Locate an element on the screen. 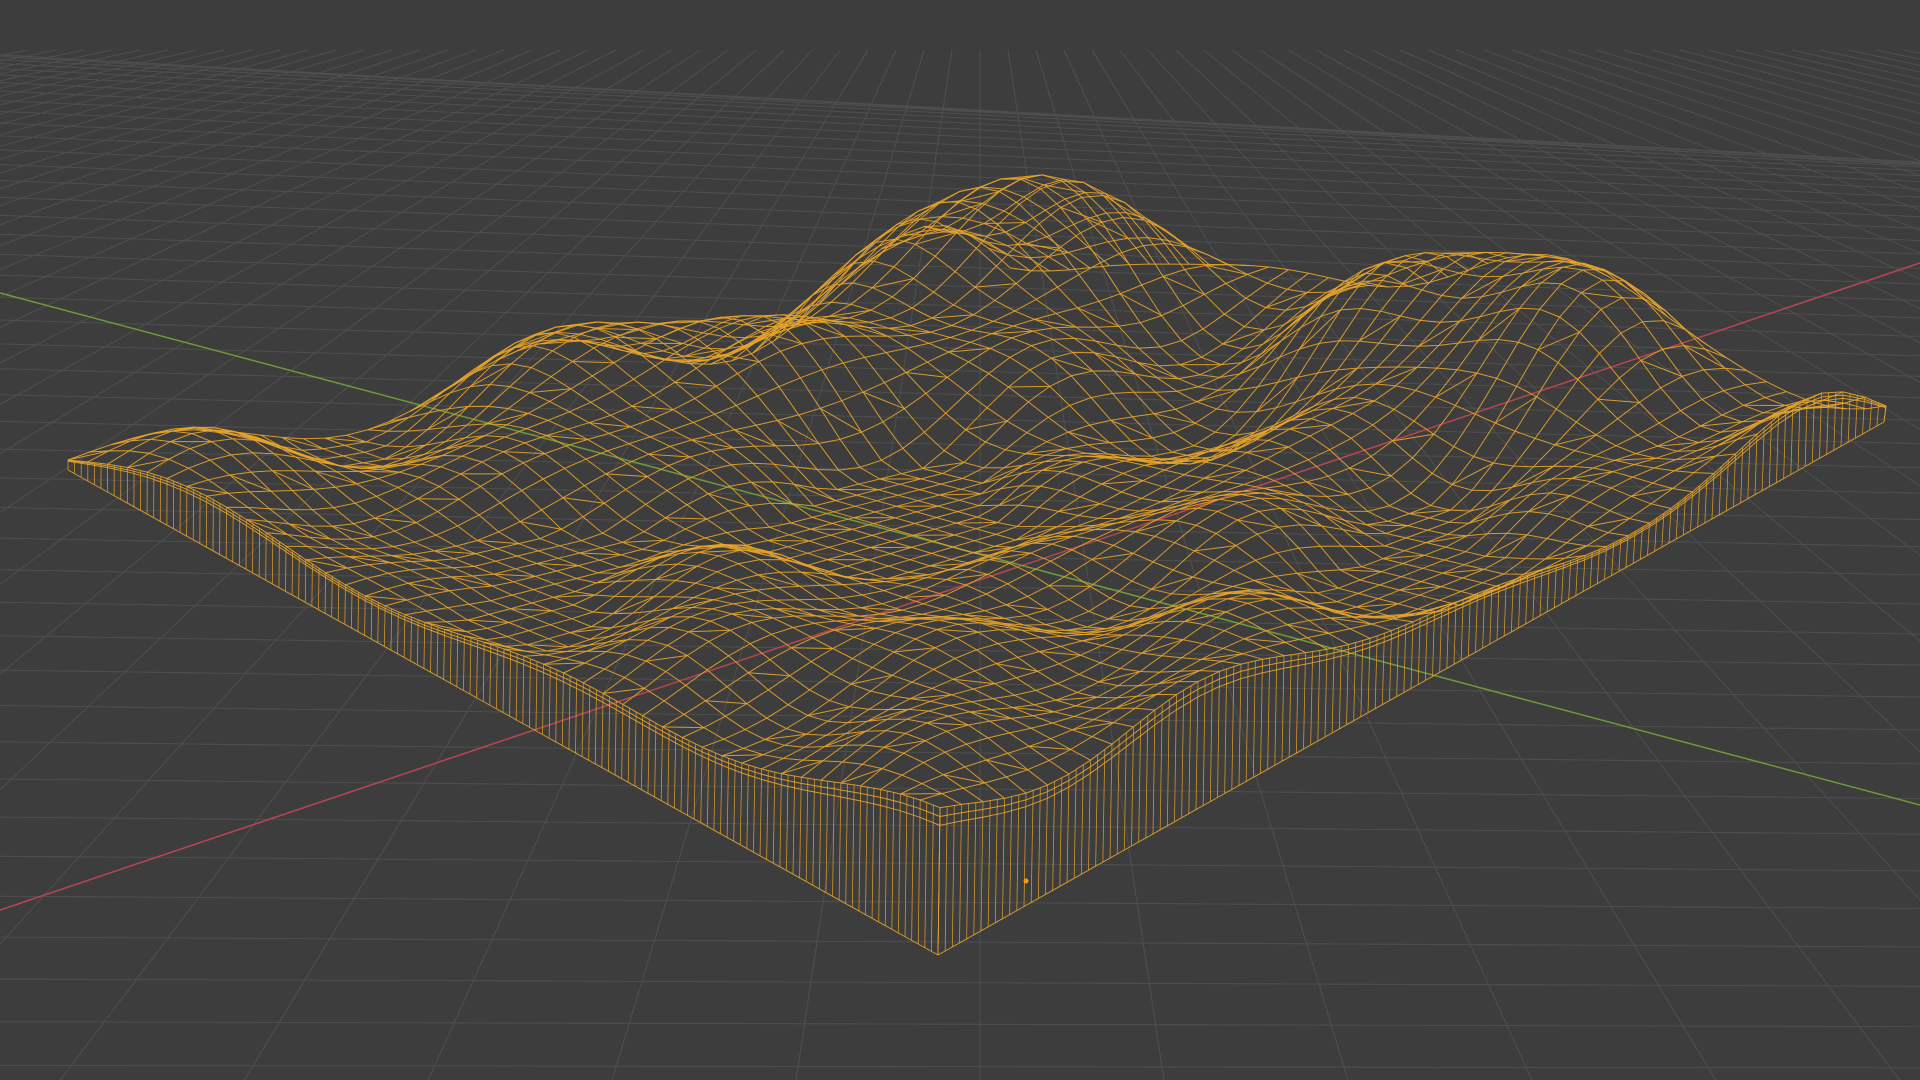  terrain-edge-col is located at coordinates (638, 332).